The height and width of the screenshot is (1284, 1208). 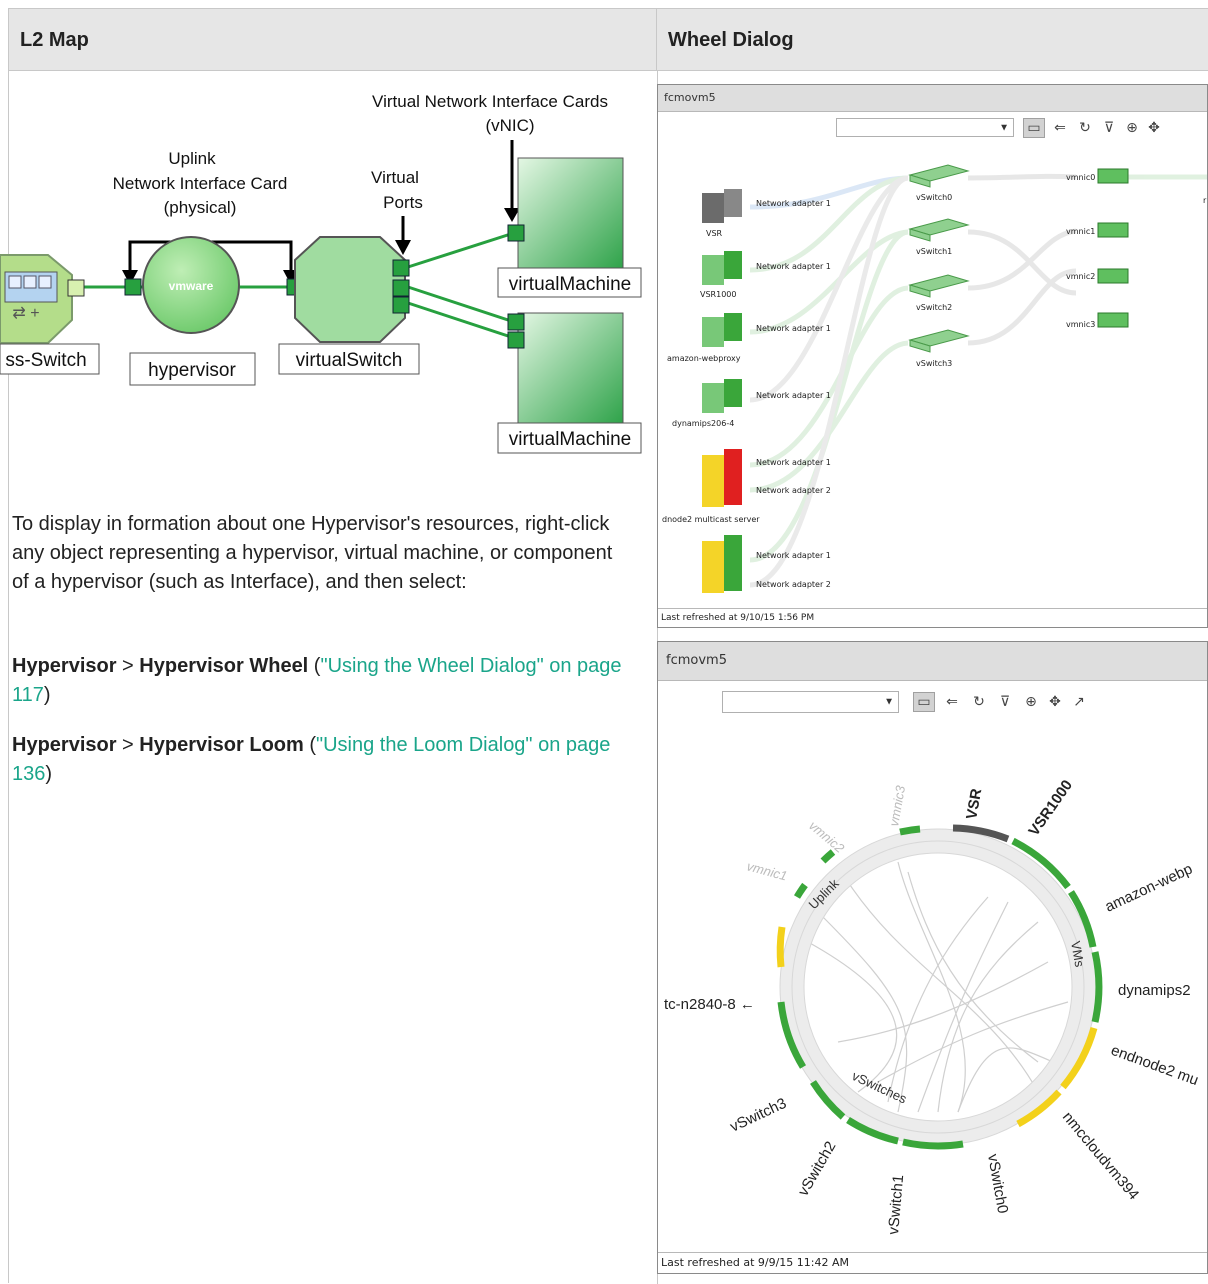 I want to click on wheel-filter-dropdown: ▼, so click(x=810, y=702).